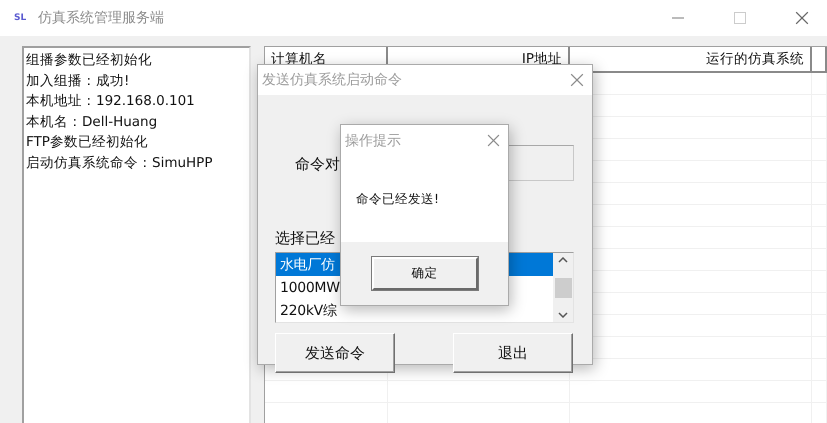 The image size is (827, 423). Describe the element at coordinates (819, 60) in the screenshot. I see `column-header` at that location.